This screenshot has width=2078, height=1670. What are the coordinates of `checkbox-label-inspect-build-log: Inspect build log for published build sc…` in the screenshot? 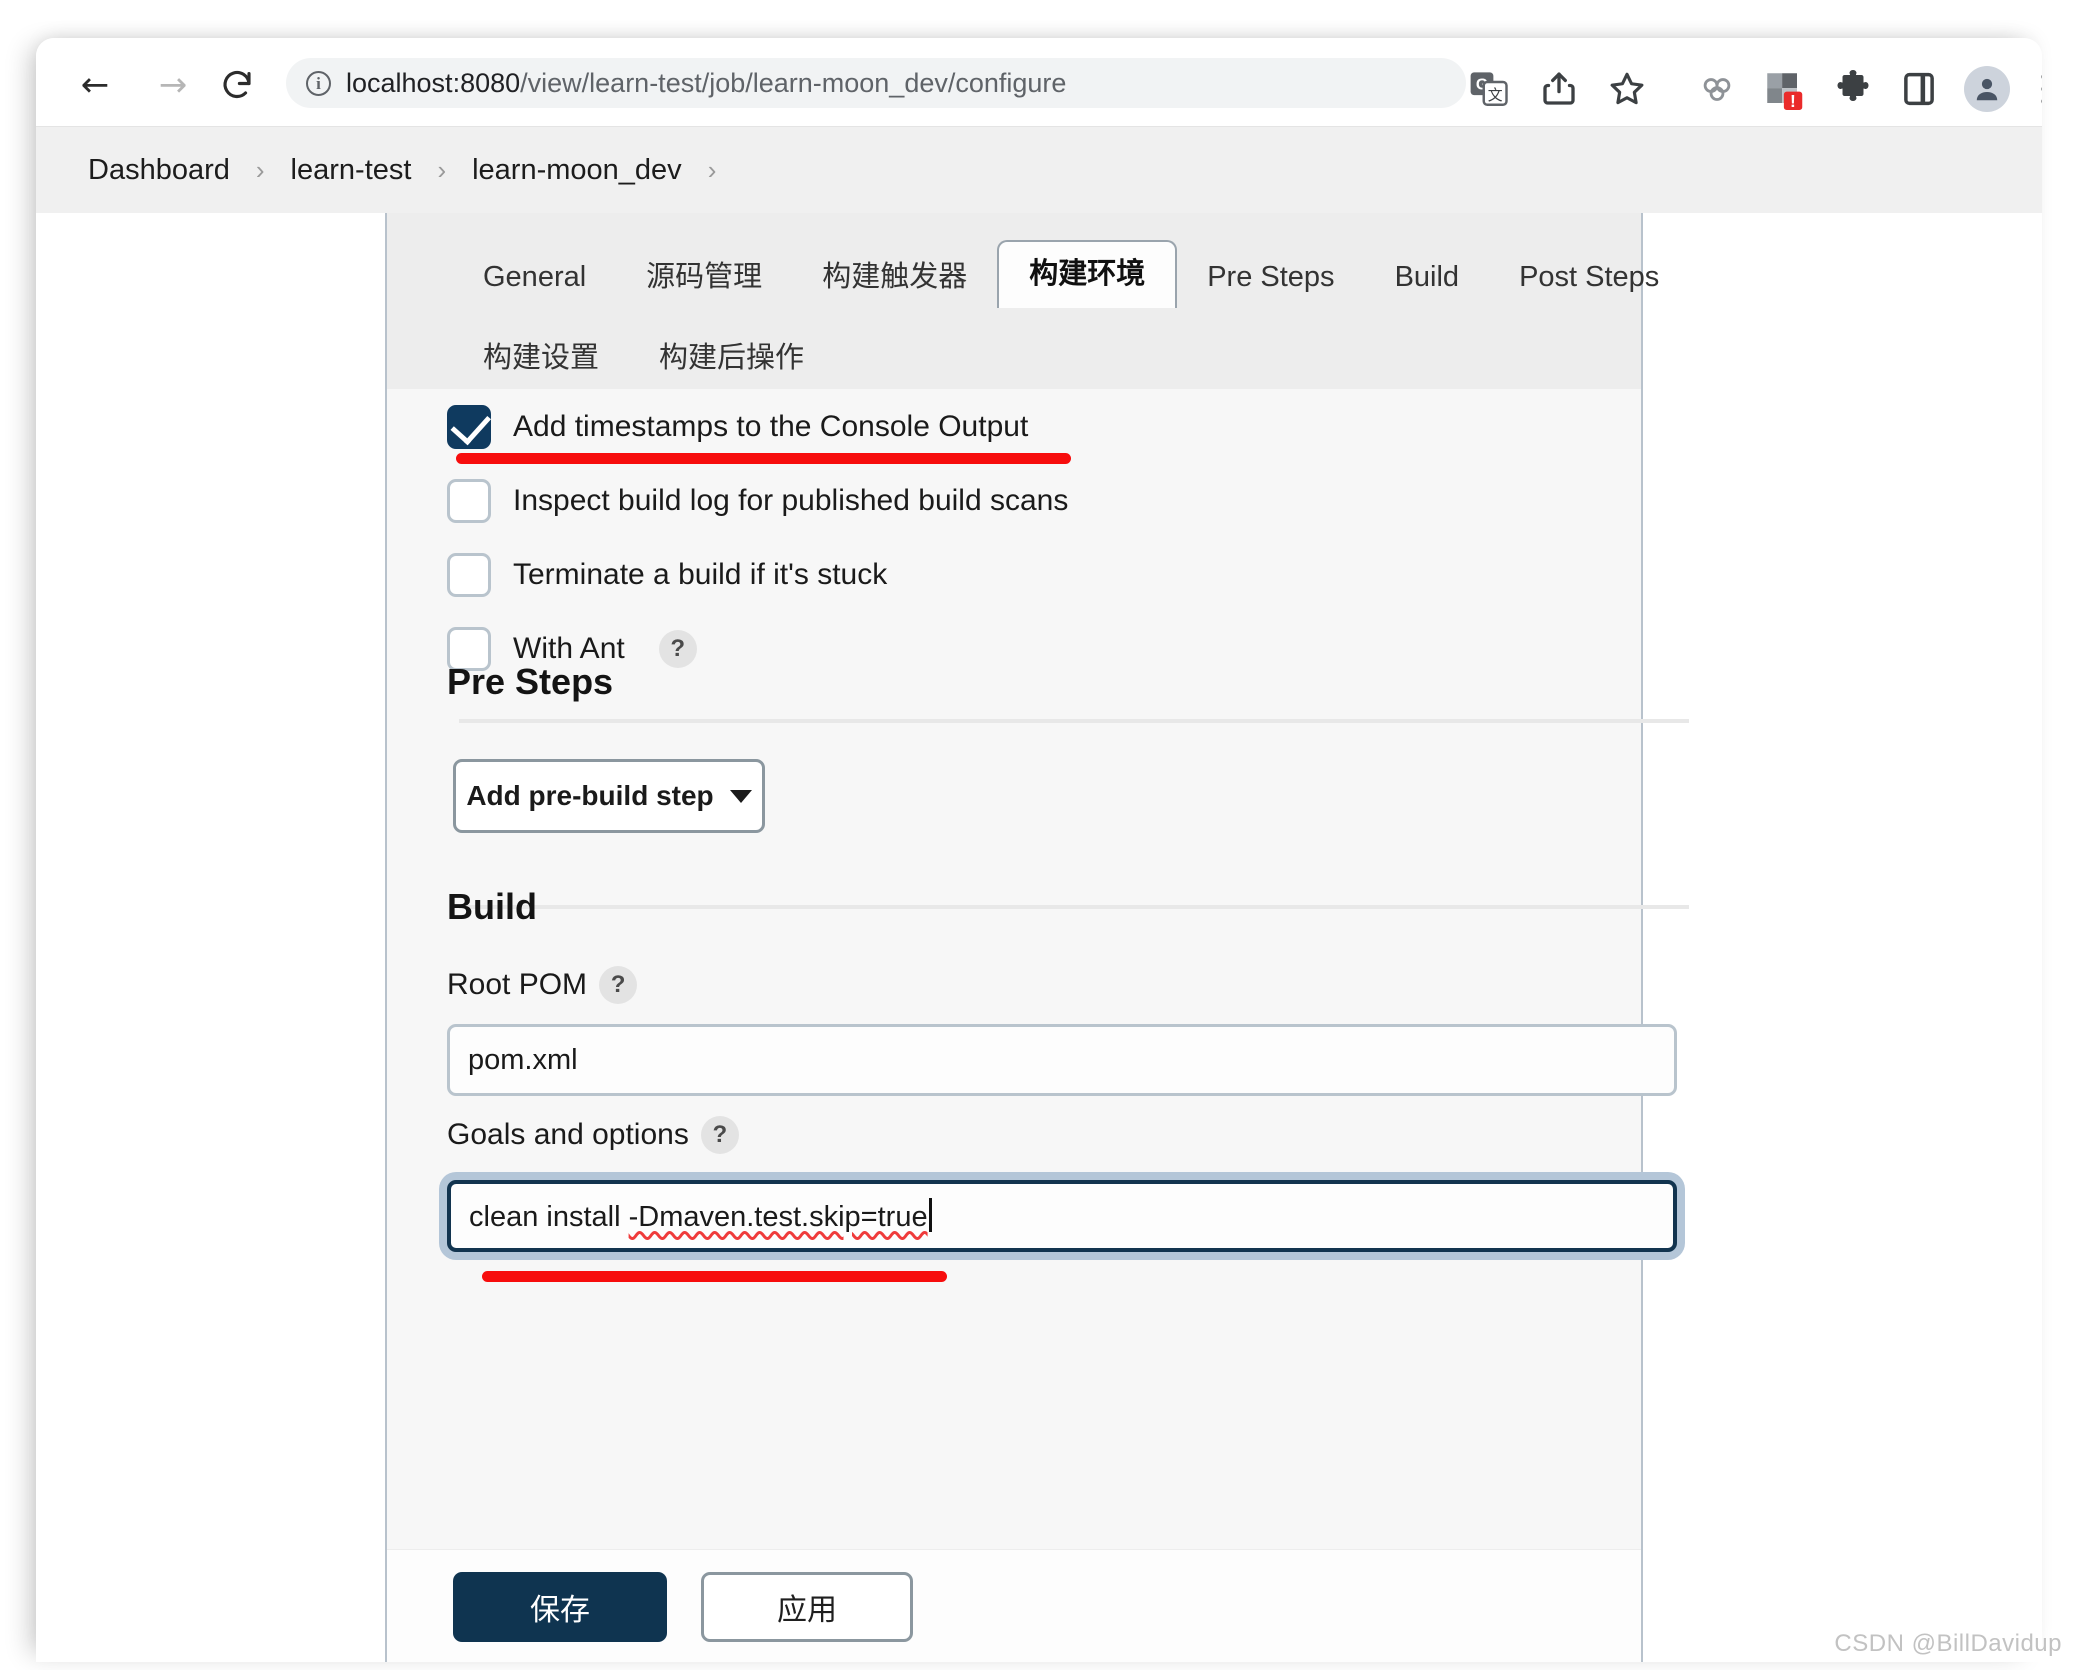 It's located at (791, 500).